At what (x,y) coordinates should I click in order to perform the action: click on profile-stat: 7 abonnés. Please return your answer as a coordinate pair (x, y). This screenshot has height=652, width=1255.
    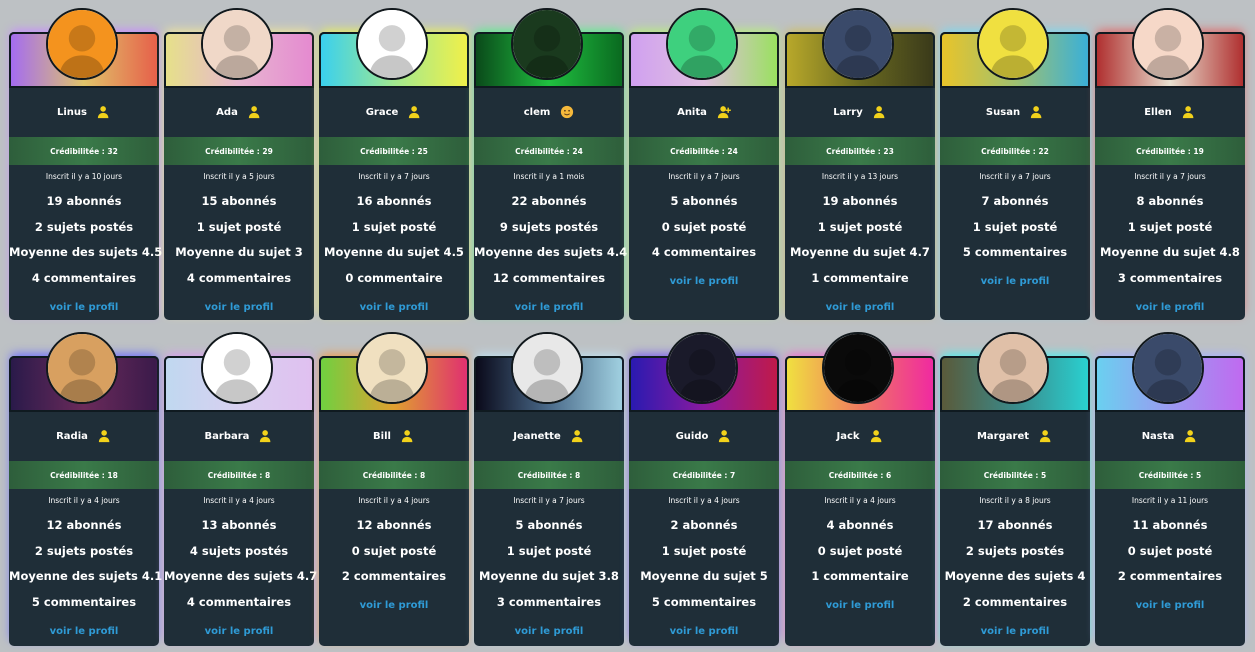
    Looking at the image, I should click on (1015, 201).